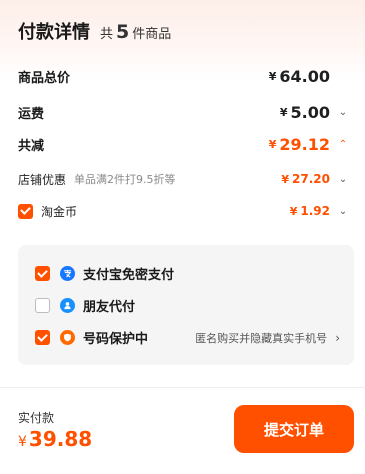 This screenshot has height=474, width=365. What do you see at coordinates (59, 211) in the screenshot?
I see `taojinbi-label: 淘金币` at bounding box center [59, 211].